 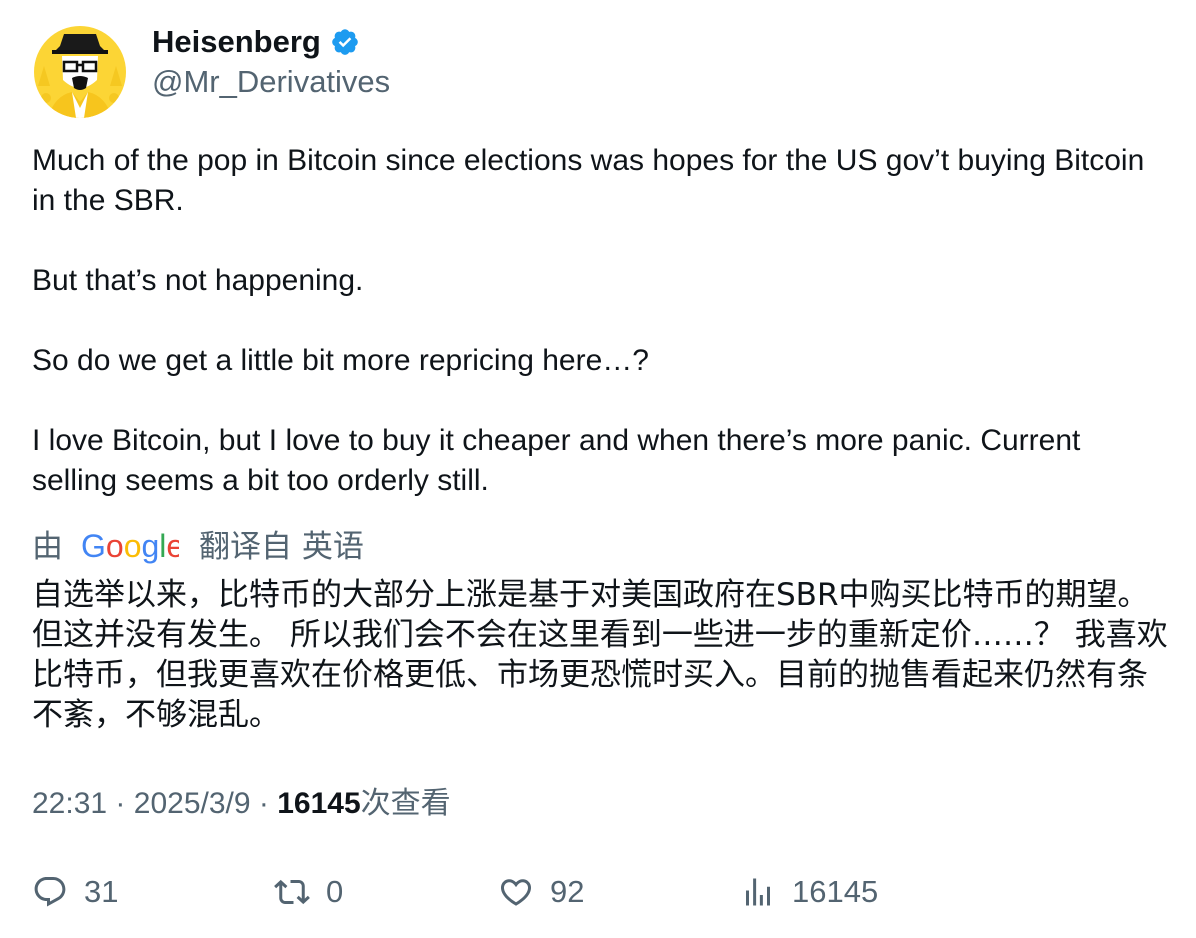 What do you see at coordinates (47, 547) in the screenshot?
I see `translated-by-label: 由` at bounding box center [47, 547].